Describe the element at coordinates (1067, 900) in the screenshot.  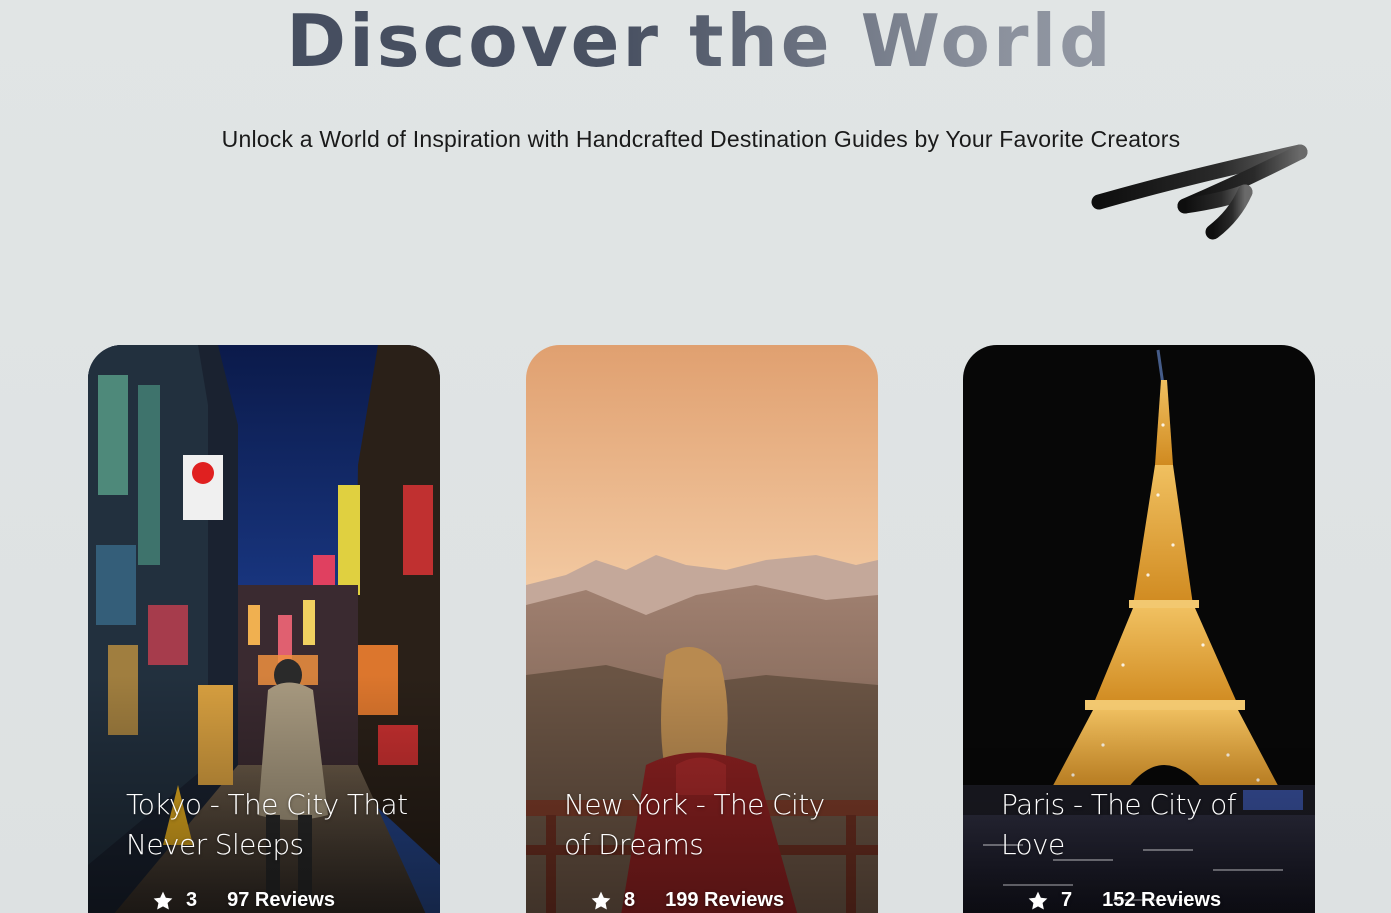
I see `rating-value: 7` at that location.